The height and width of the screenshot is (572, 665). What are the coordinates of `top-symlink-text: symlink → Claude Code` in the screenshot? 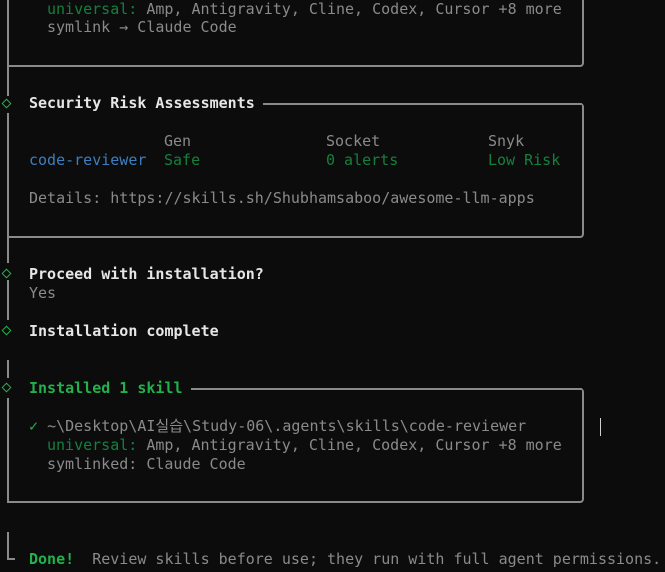 It's located at (142, 27).